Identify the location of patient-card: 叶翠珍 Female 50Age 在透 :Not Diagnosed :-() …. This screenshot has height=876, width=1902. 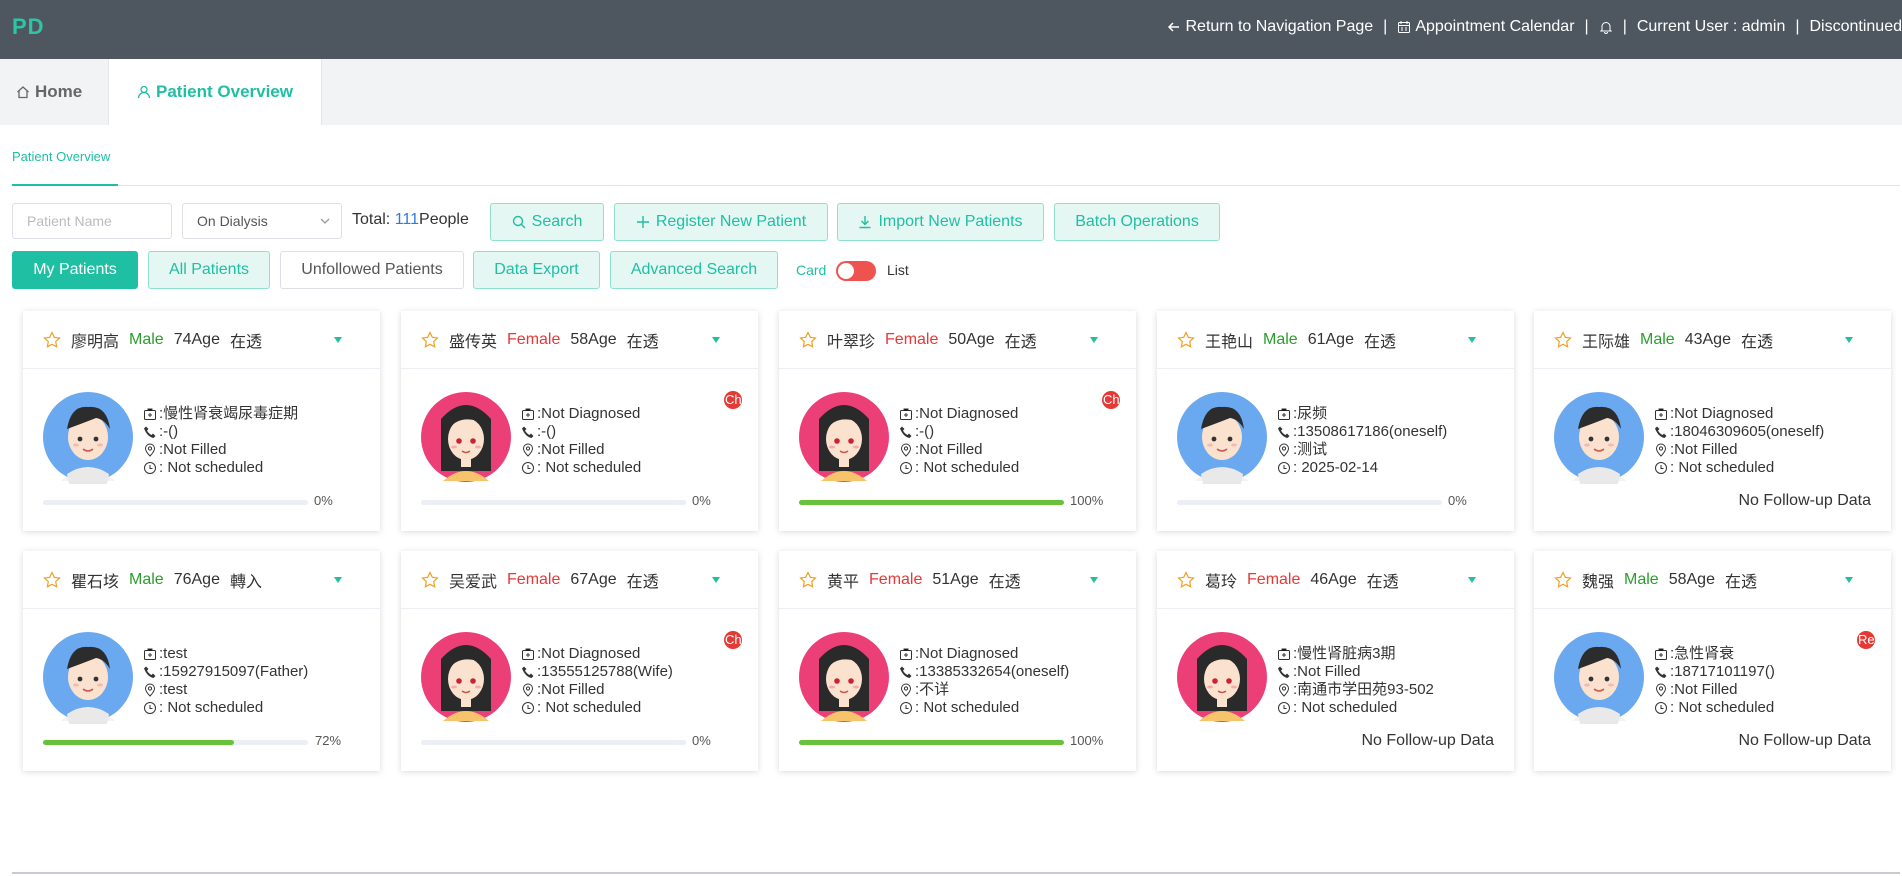
(957, 421).